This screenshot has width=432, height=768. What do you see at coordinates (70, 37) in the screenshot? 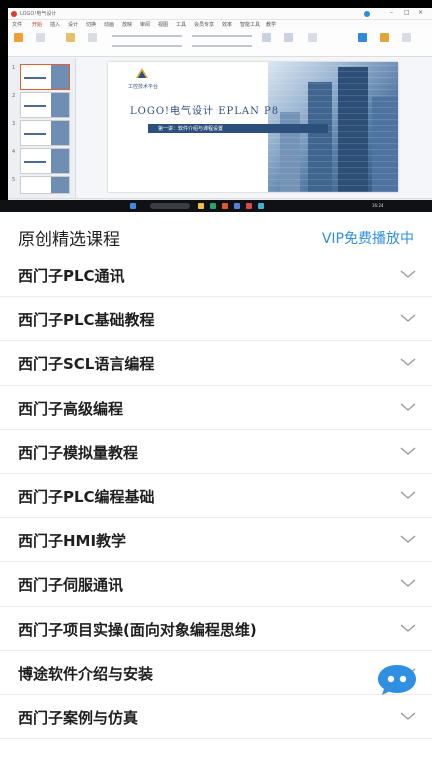
I see `new-slide-icon` at bounding box center [70, 37].